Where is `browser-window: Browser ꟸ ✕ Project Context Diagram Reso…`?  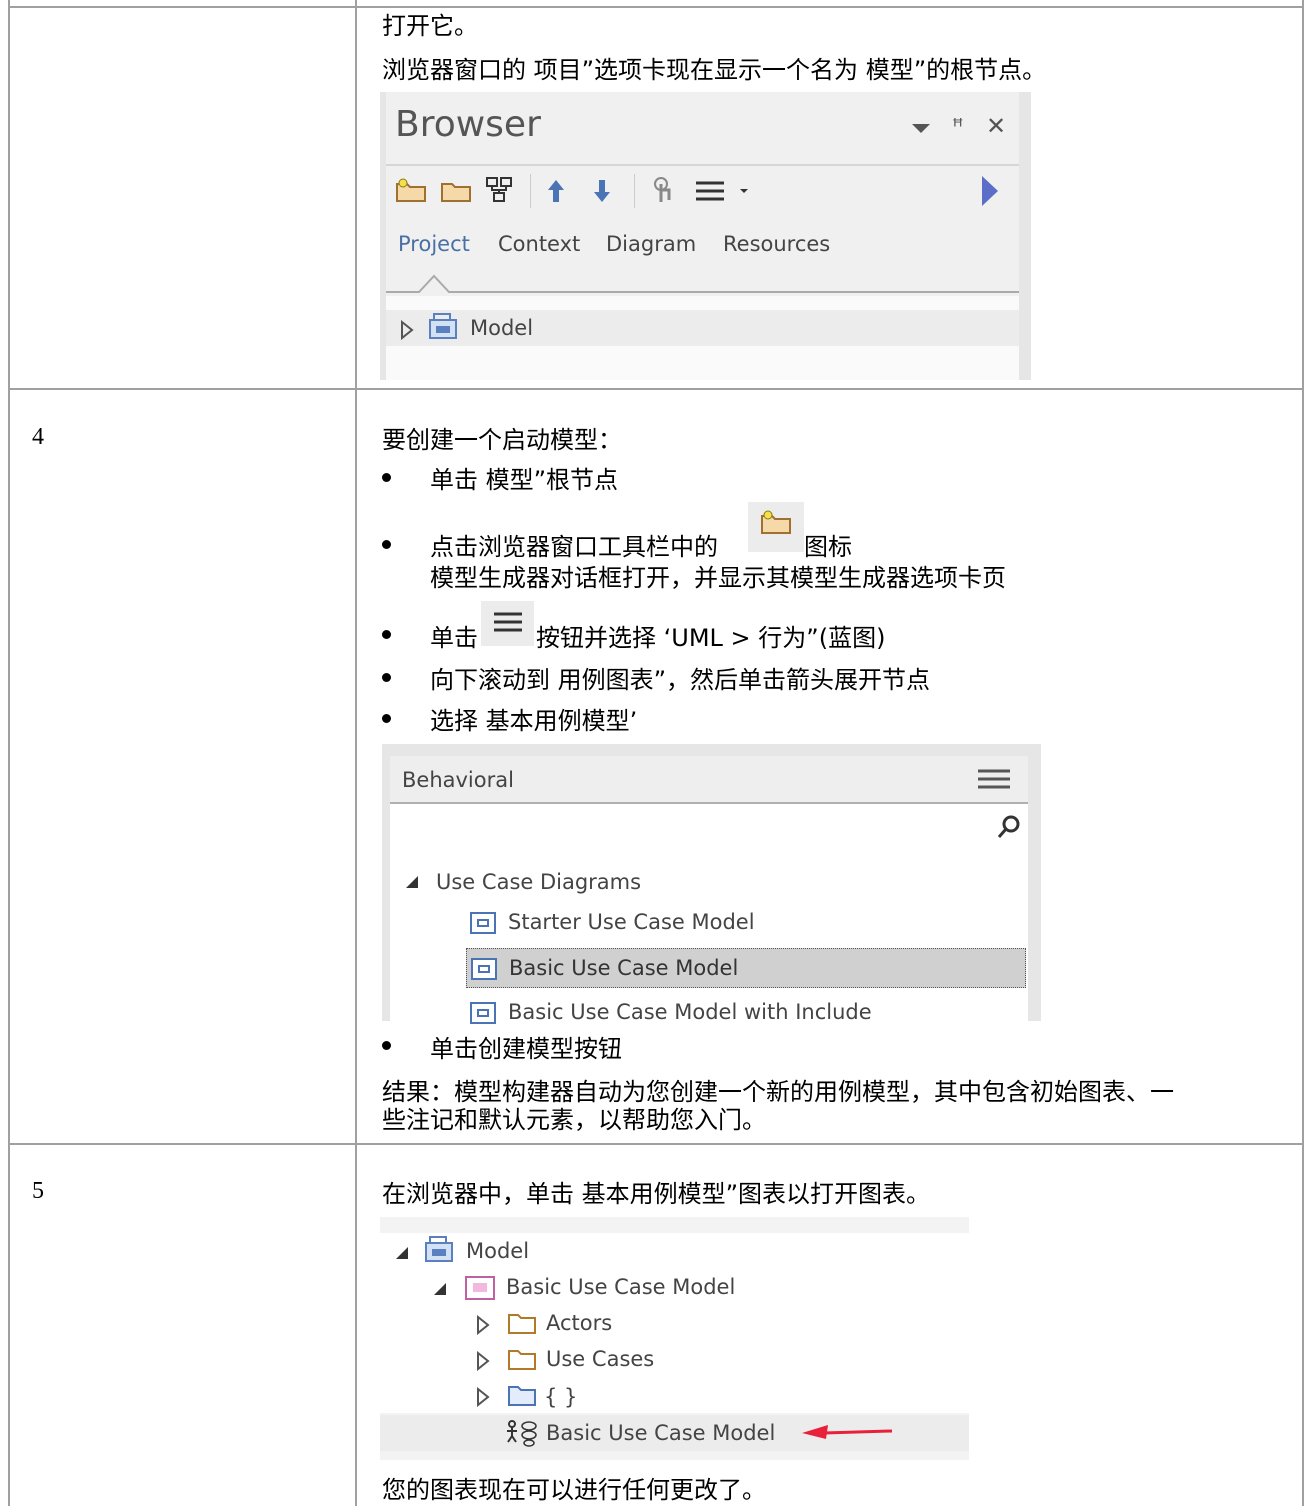 browser-window: Browser ꟸ ✕ Project Context Diagram Reso… is located at coordinates (705, 236).